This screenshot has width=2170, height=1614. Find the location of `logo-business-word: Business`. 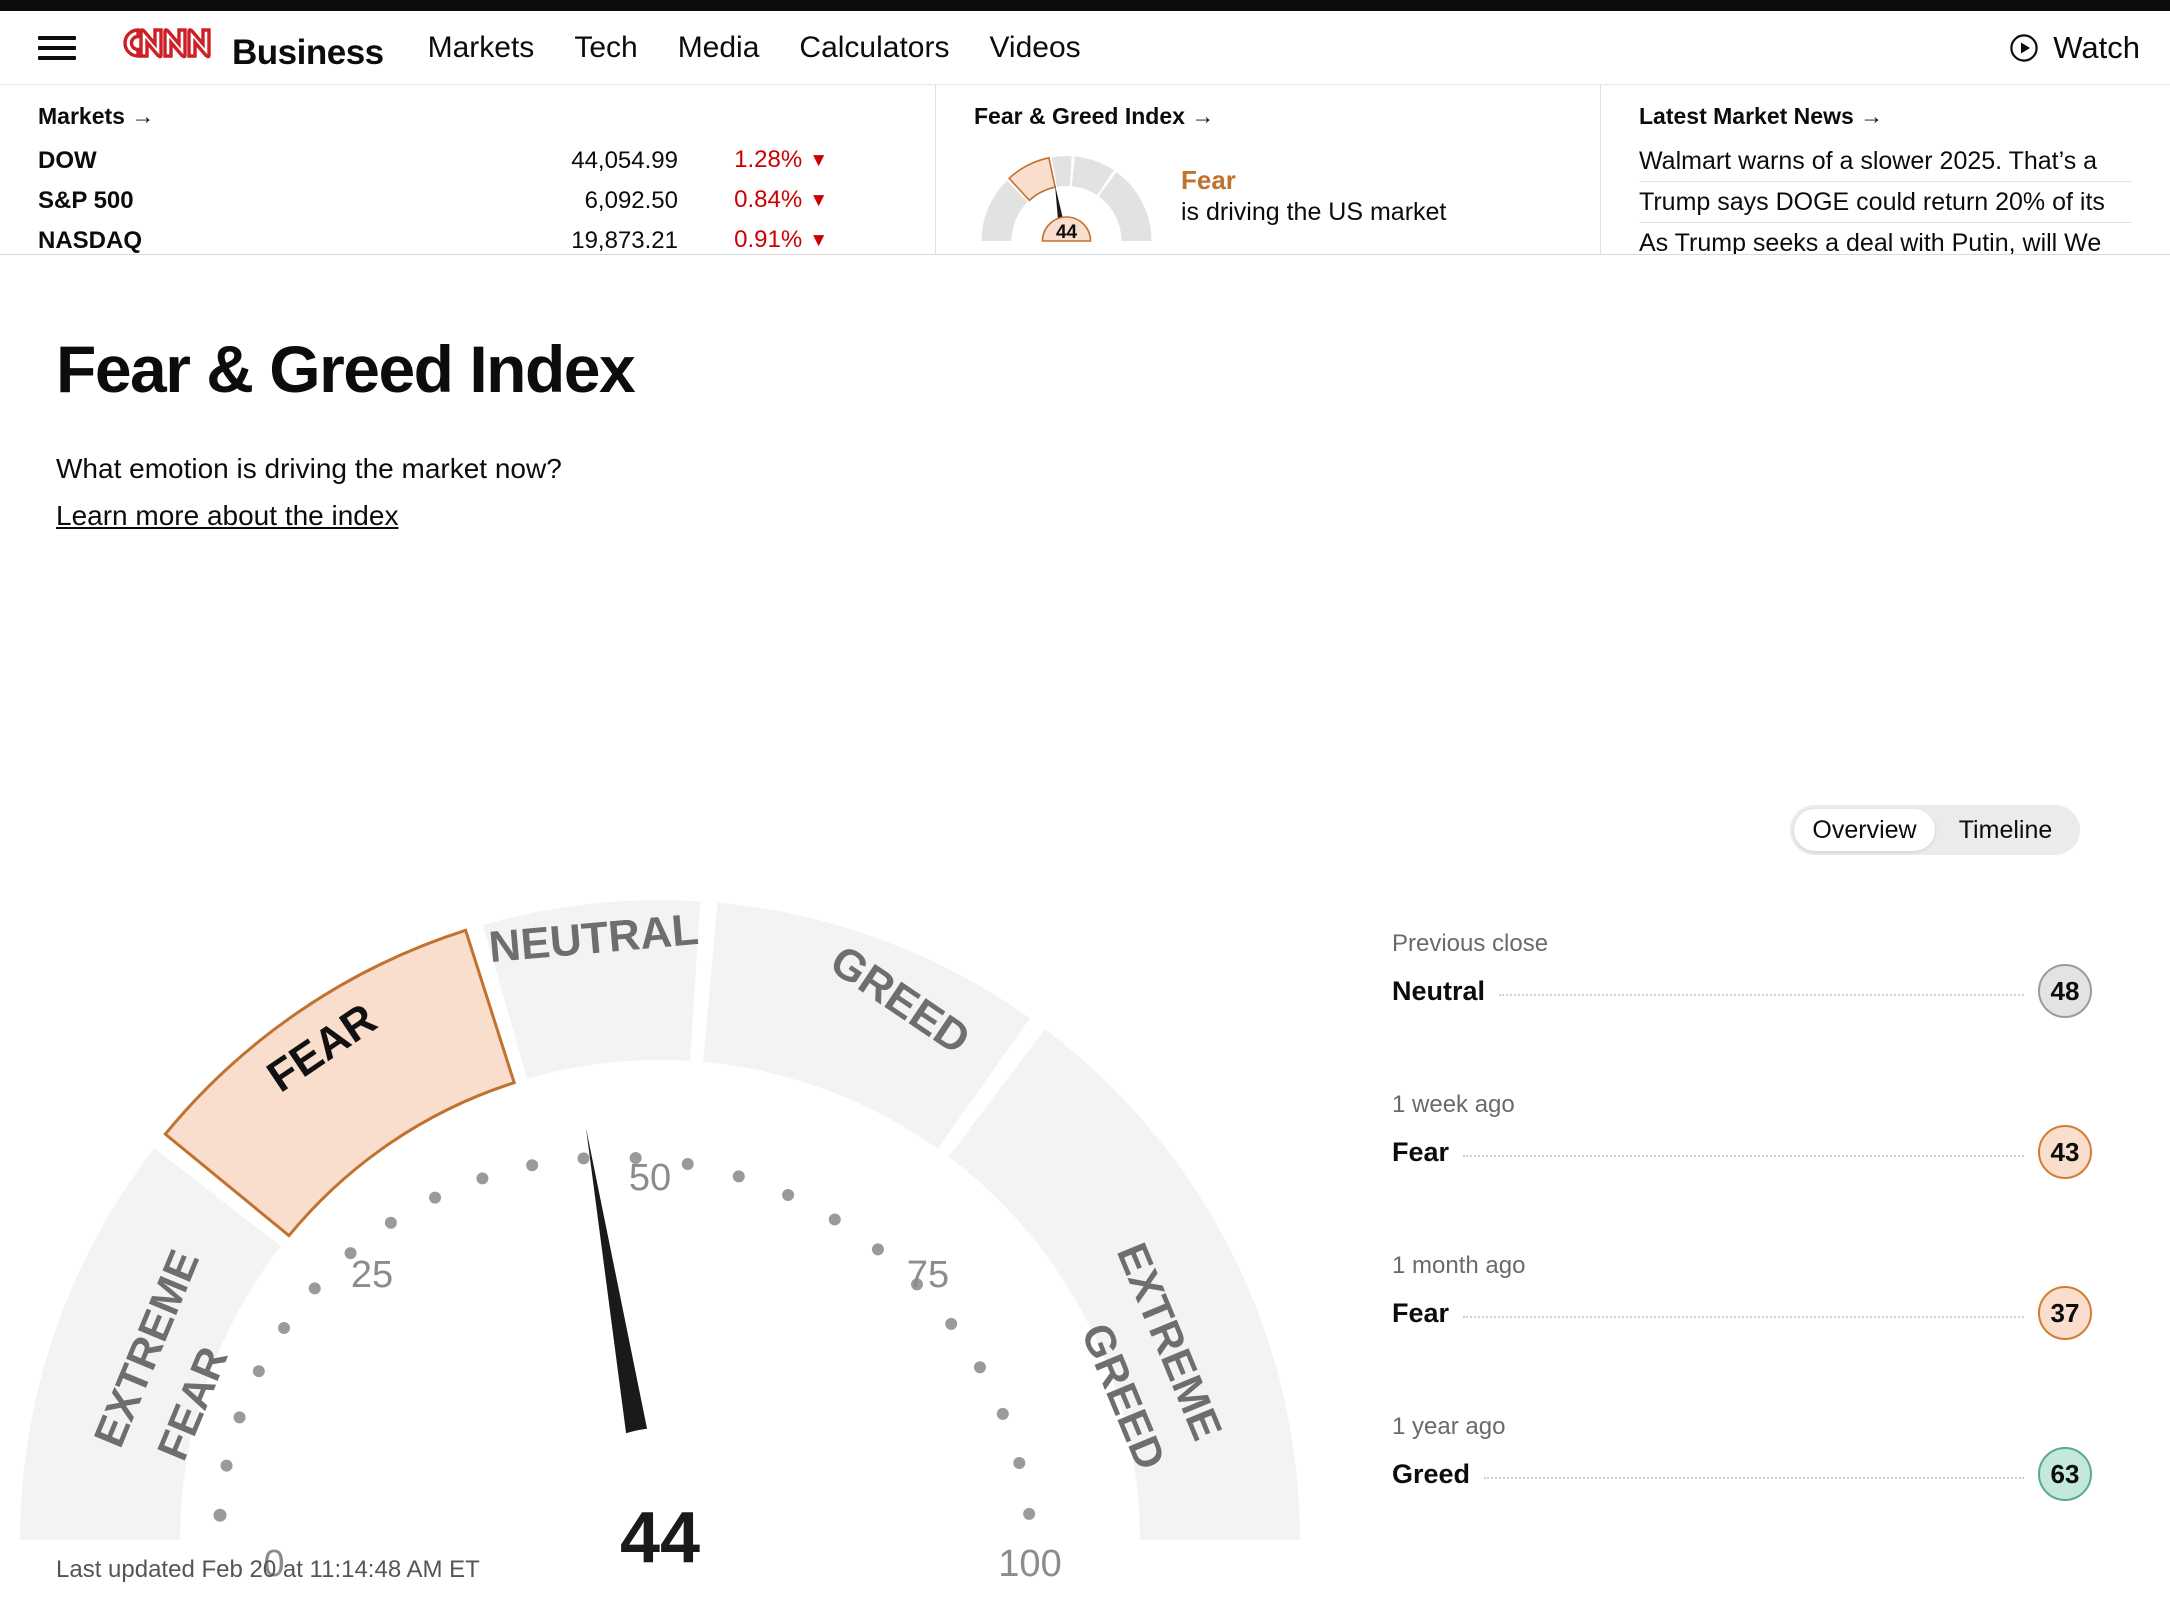

logo-business-word: Business is located at coordinates (308, 52).